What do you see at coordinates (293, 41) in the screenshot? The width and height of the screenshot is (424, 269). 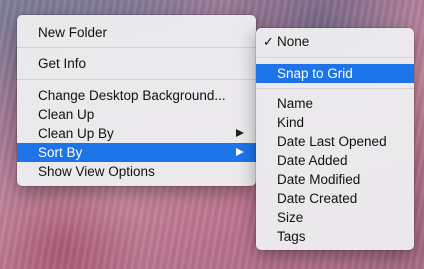 I see `menu-item-label: None` at bounding box center [293, 41].